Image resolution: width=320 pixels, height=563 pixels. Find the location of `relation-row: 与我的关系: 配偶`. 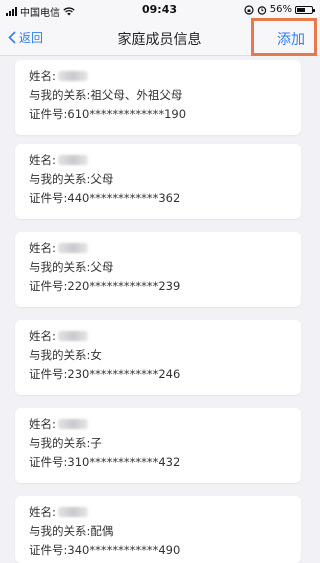

relation-row: 与我的关系: 配偶 is located at coordinates (71, 531).